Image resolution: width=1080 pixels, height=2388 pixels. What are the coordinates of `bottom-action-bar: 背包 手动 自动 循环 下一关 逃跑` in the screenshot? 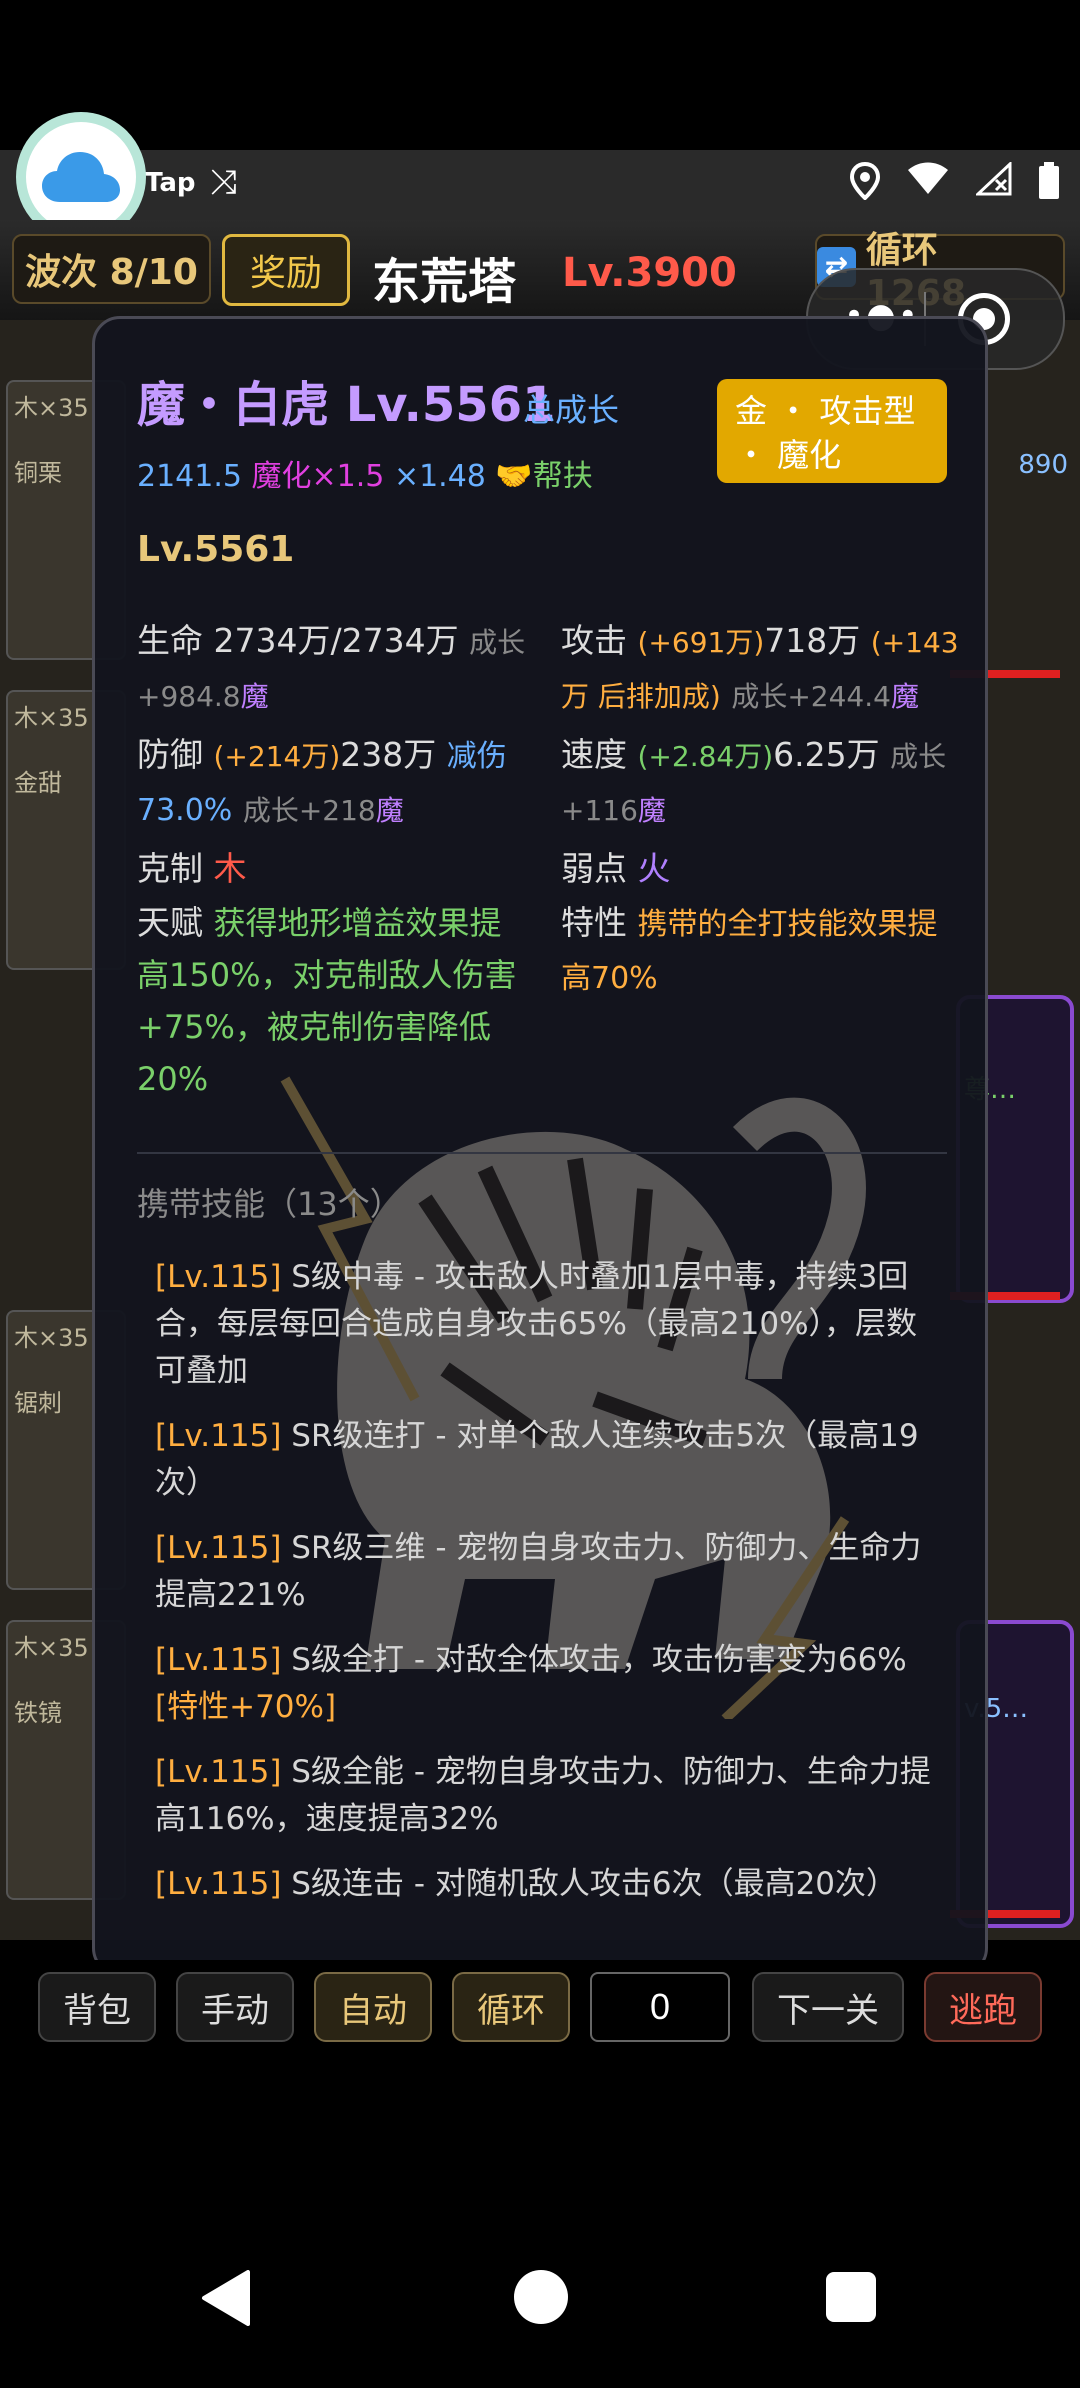 It's located at (540, 2010).